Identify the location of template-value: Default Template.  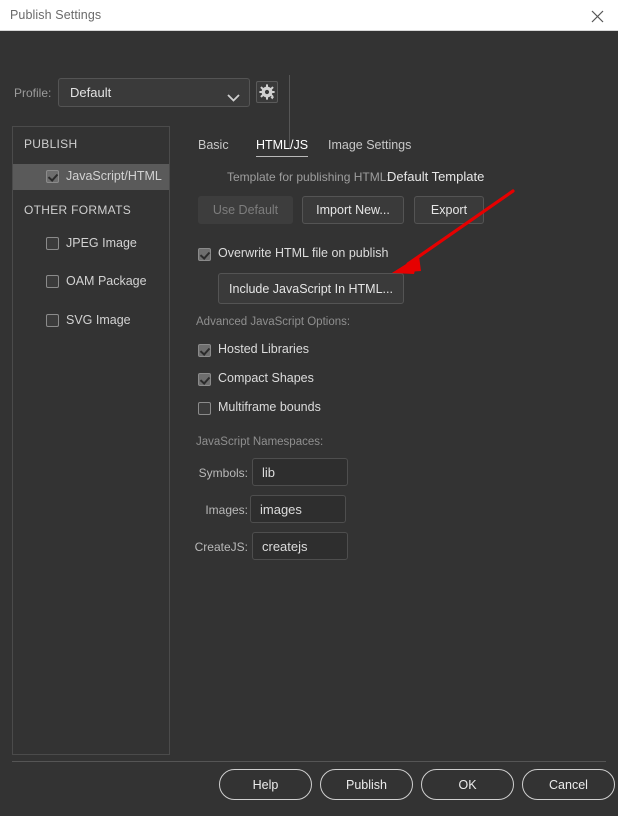
(436, 176).